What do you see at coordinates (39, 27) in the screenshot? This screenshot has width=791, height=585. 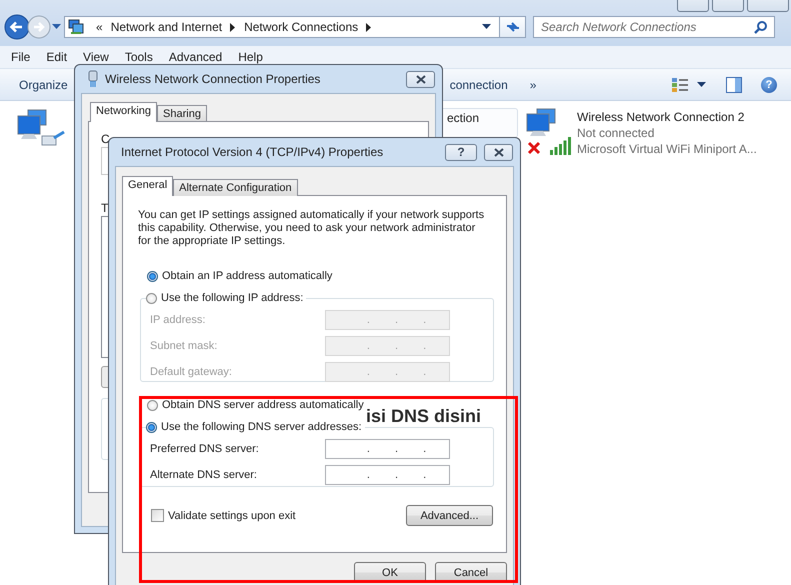 I see `forward-button` at bounding box center [39, 27].